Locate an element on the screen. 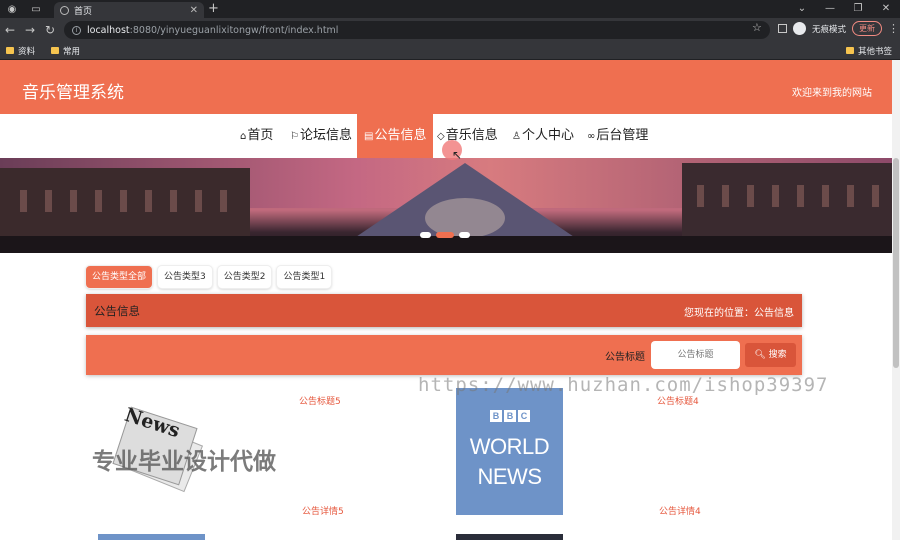 This screenshot has width=900, height=540. forward-icon: → is located at coordinates (30, 30).